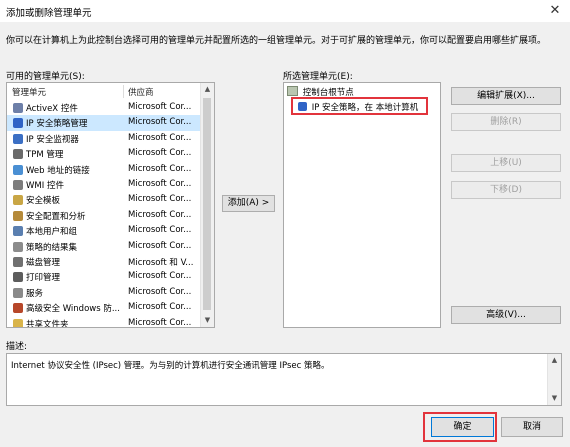  What do you see at coordinates (141, 92) in the screenshot?
I see `column-header-vendor: 供应商` at bounding box center [141, 92].